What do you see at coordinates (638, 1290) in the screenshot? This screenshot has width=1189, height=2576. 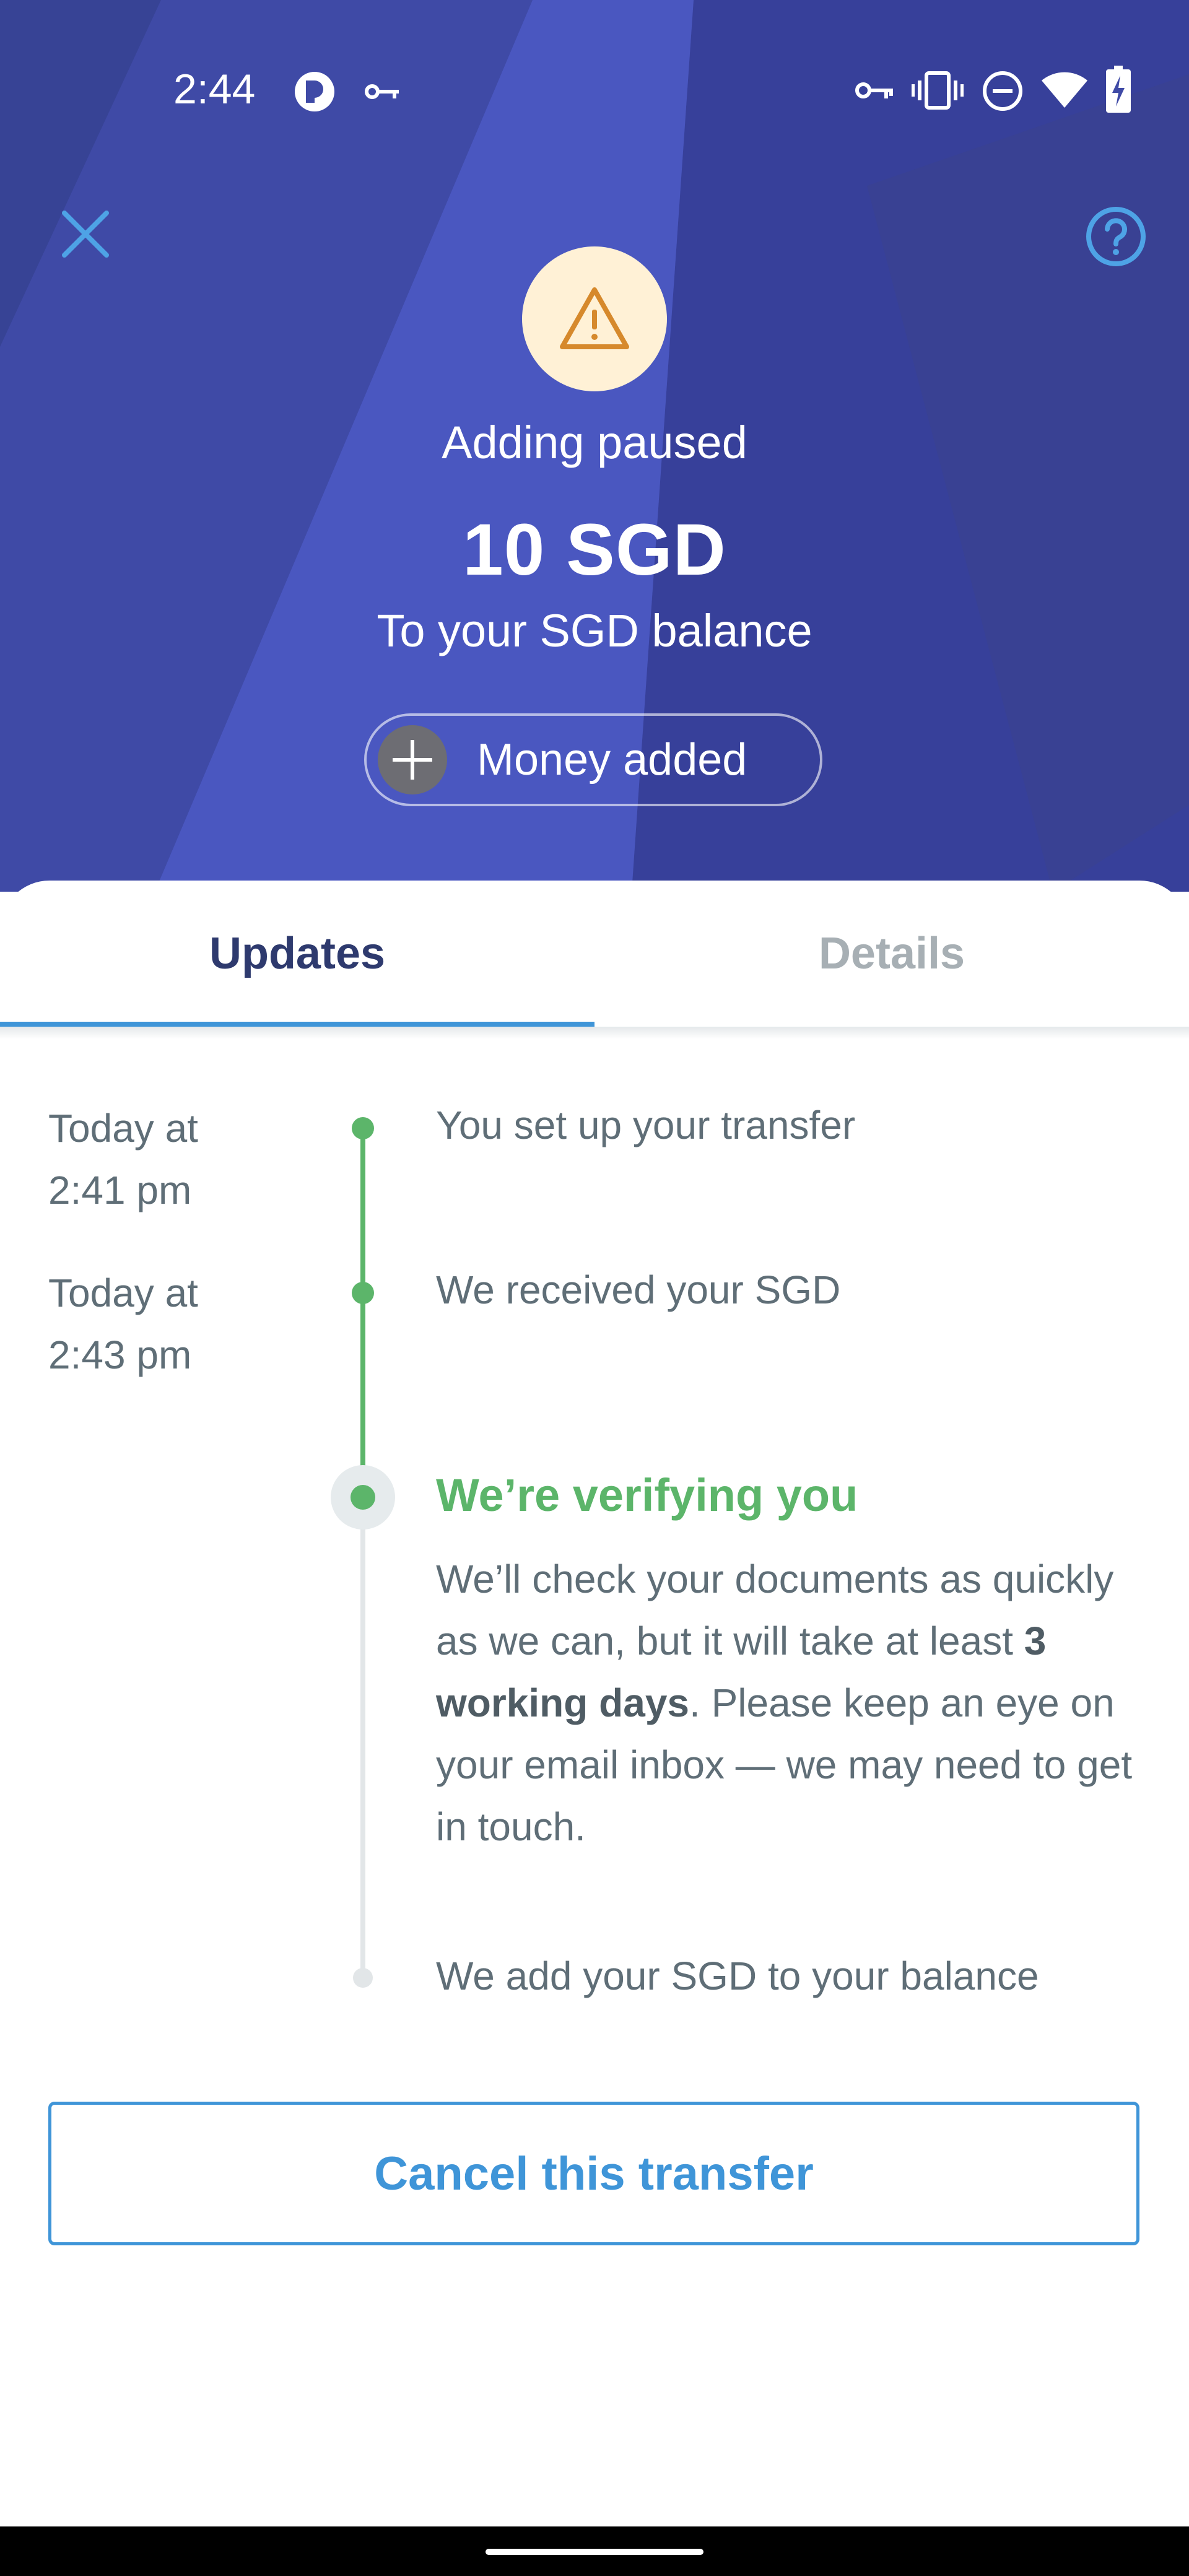 I see `timeline-step-label: We received your SGD` at bounding box center [638, 1290].